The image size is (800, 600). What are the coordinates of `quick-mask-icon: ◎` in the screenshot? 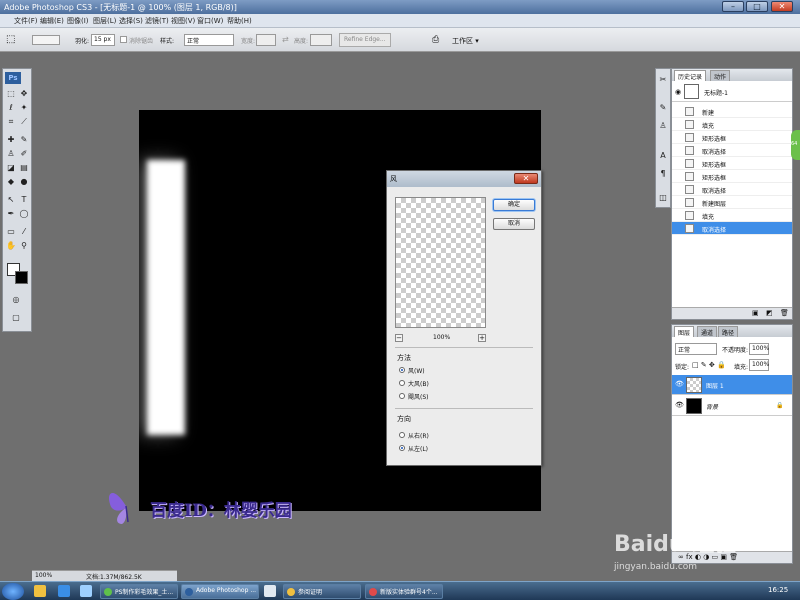 It's located at (16, 300).